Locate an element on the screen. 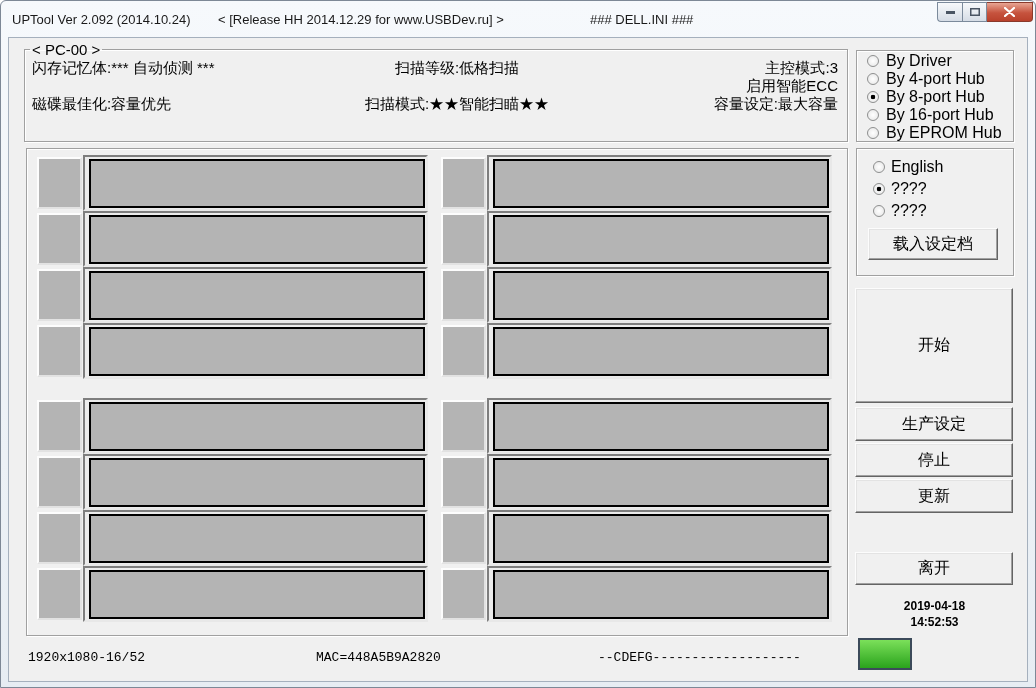 Image resolution: width=1036 pixels, height=688 pixels. window-title: UPTool Ver 2.092 (2014.10.24) is located at coordinates (101, 19).